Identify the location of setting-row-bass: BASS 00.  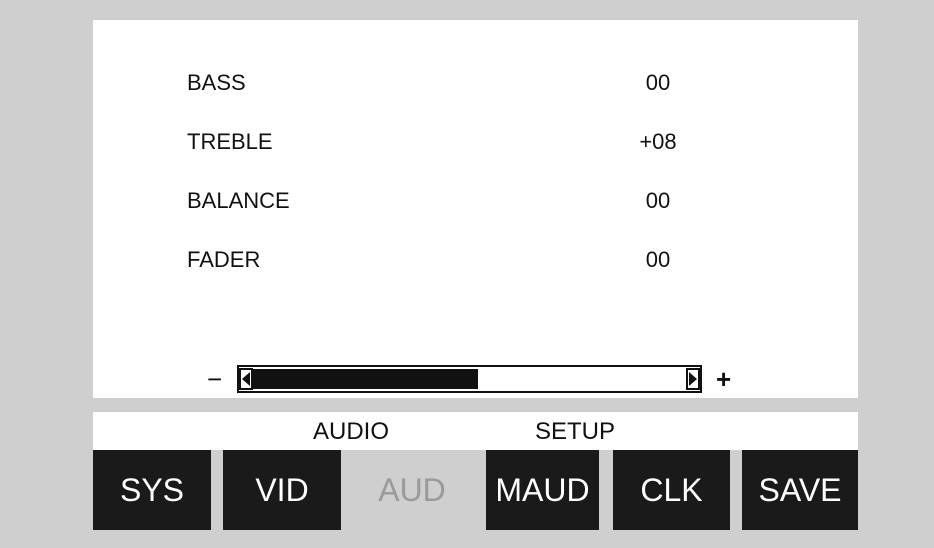
(475, 82).